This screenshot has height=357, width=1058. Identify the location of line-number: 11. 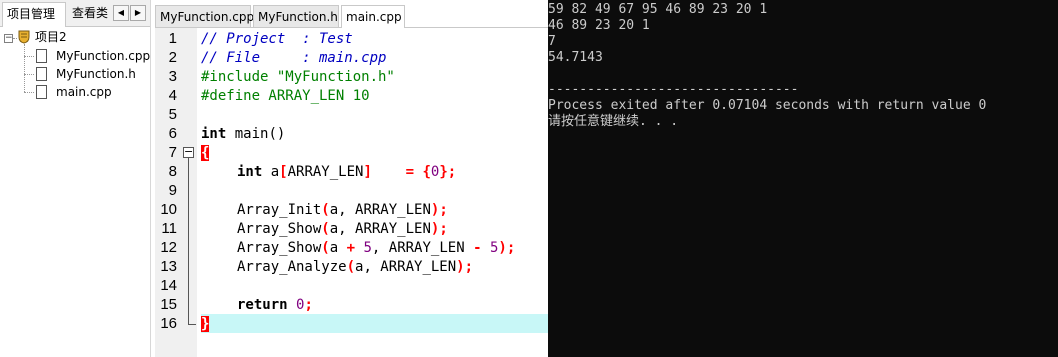
(169, 228).